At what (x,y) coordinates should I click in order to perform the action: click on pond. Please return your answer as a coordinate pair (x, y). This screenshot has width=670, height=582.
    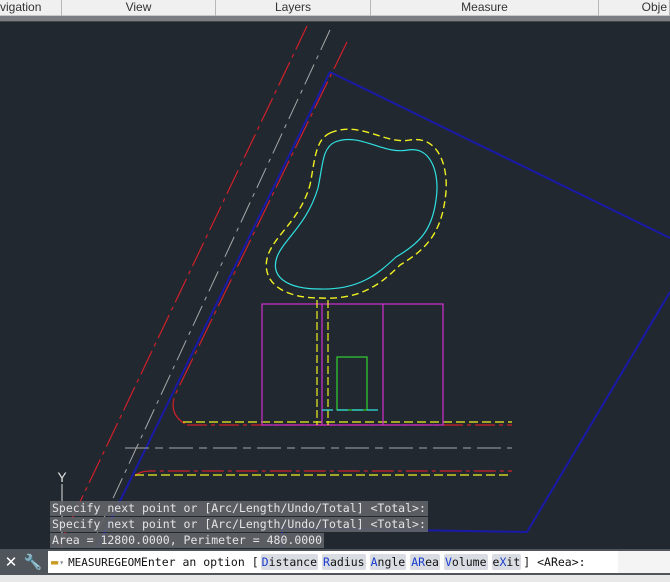
    Looking at the image, I should click on (356, 214).